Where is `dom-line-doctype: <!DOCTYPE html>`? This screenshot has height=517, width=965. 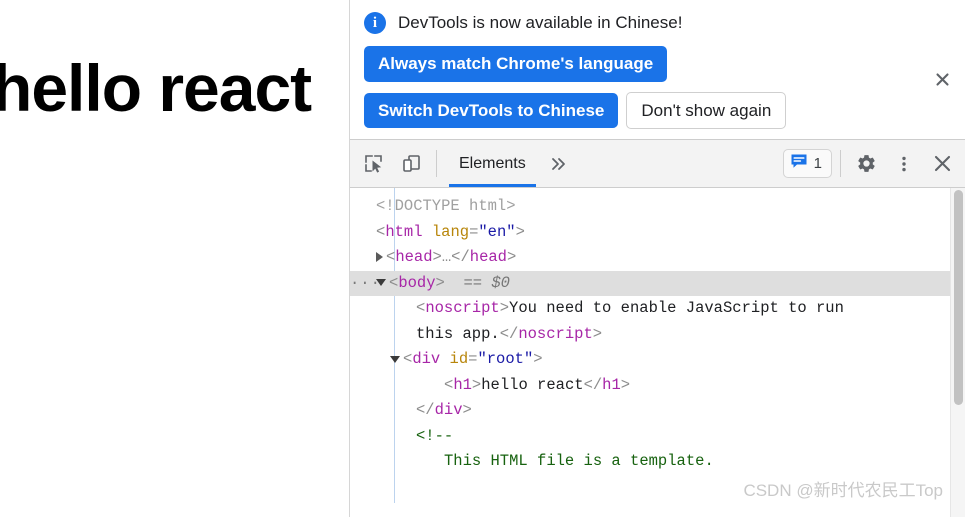 dom-line-doctype: <!DOCTYPE html> is located at coordinates (657, 207).